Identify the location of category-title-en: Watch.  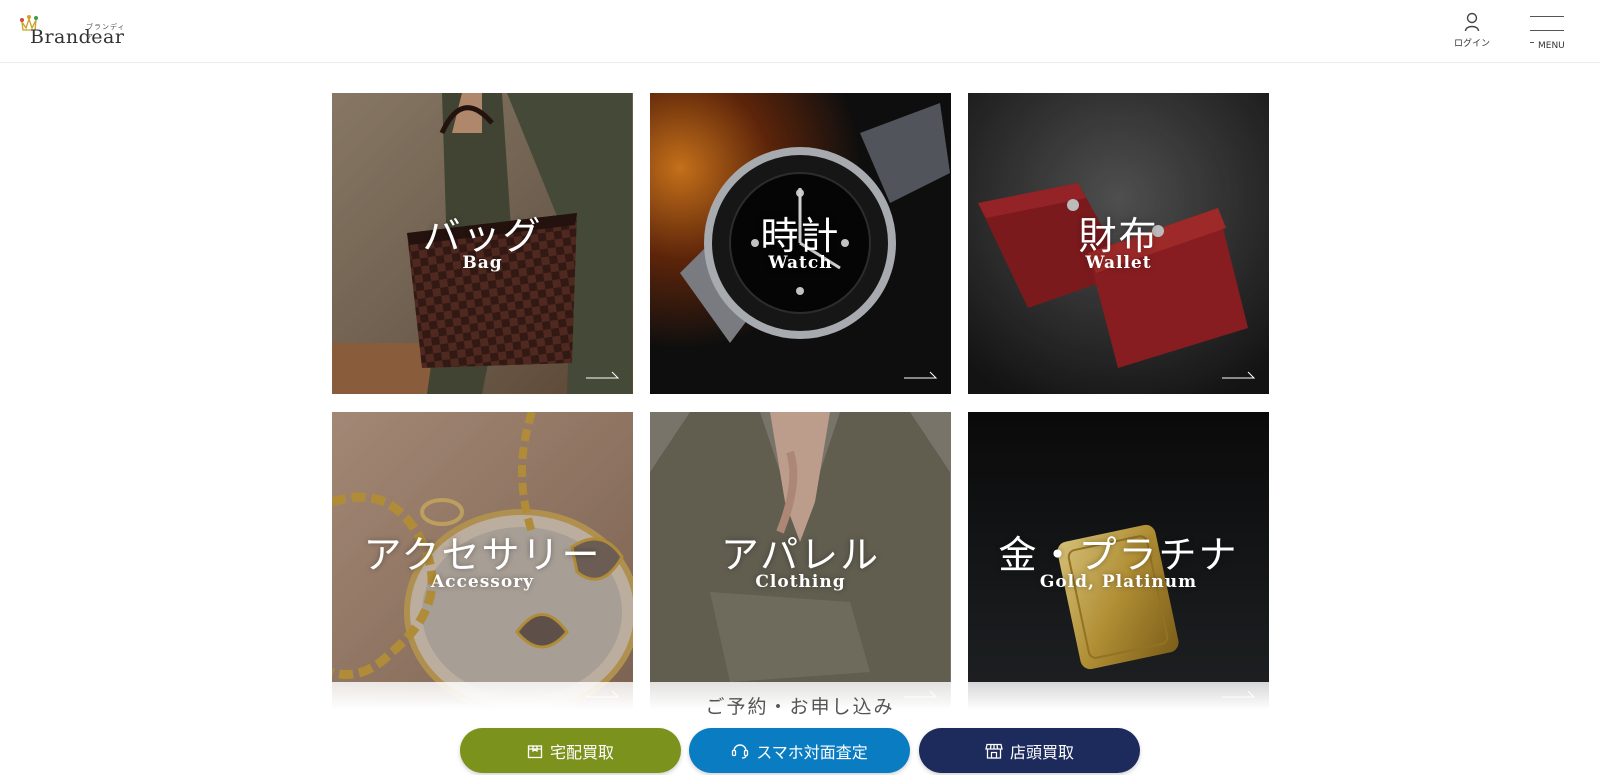
(800, 263).